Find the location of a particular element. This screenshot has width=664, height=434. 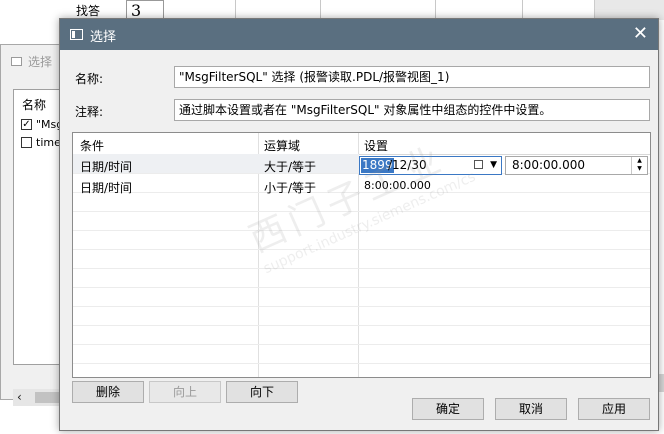

apply-button: 应用 is located at coordinates (614, 409).